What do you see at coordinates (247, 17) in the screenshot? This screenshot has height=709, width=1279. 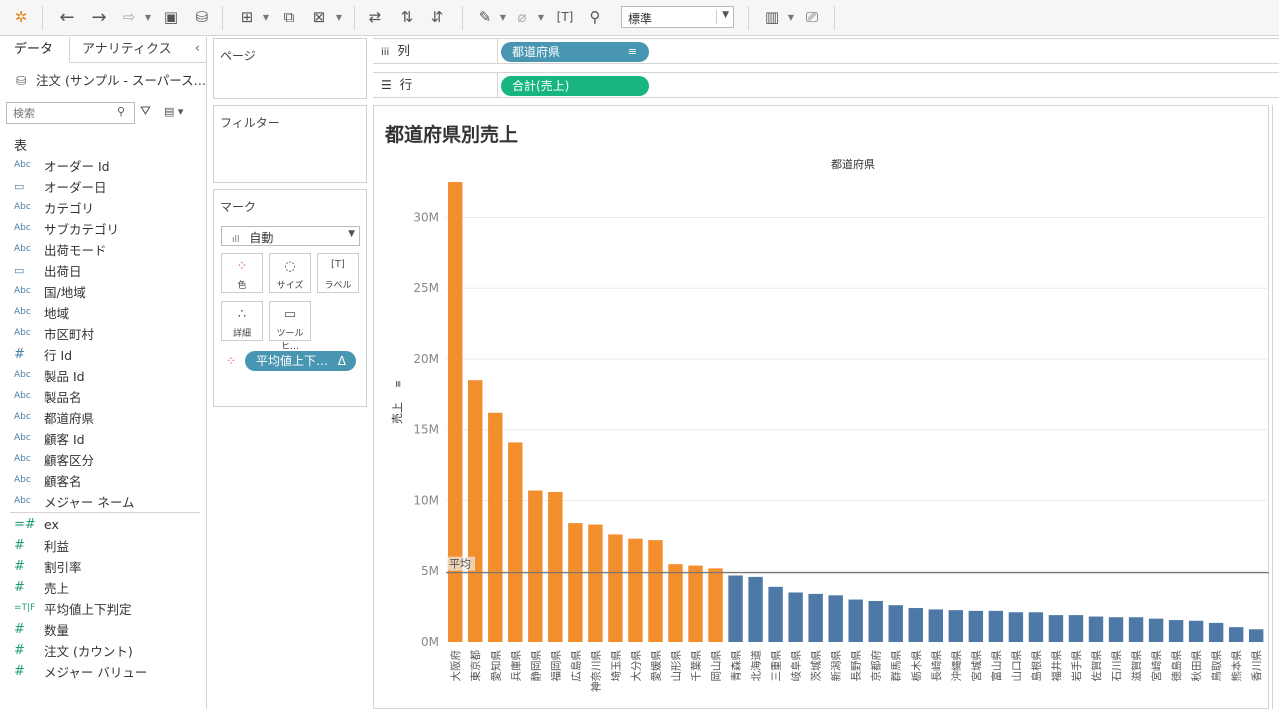 I see `new-worksheet-icon: ⊞` at bounding box center [247, 17].